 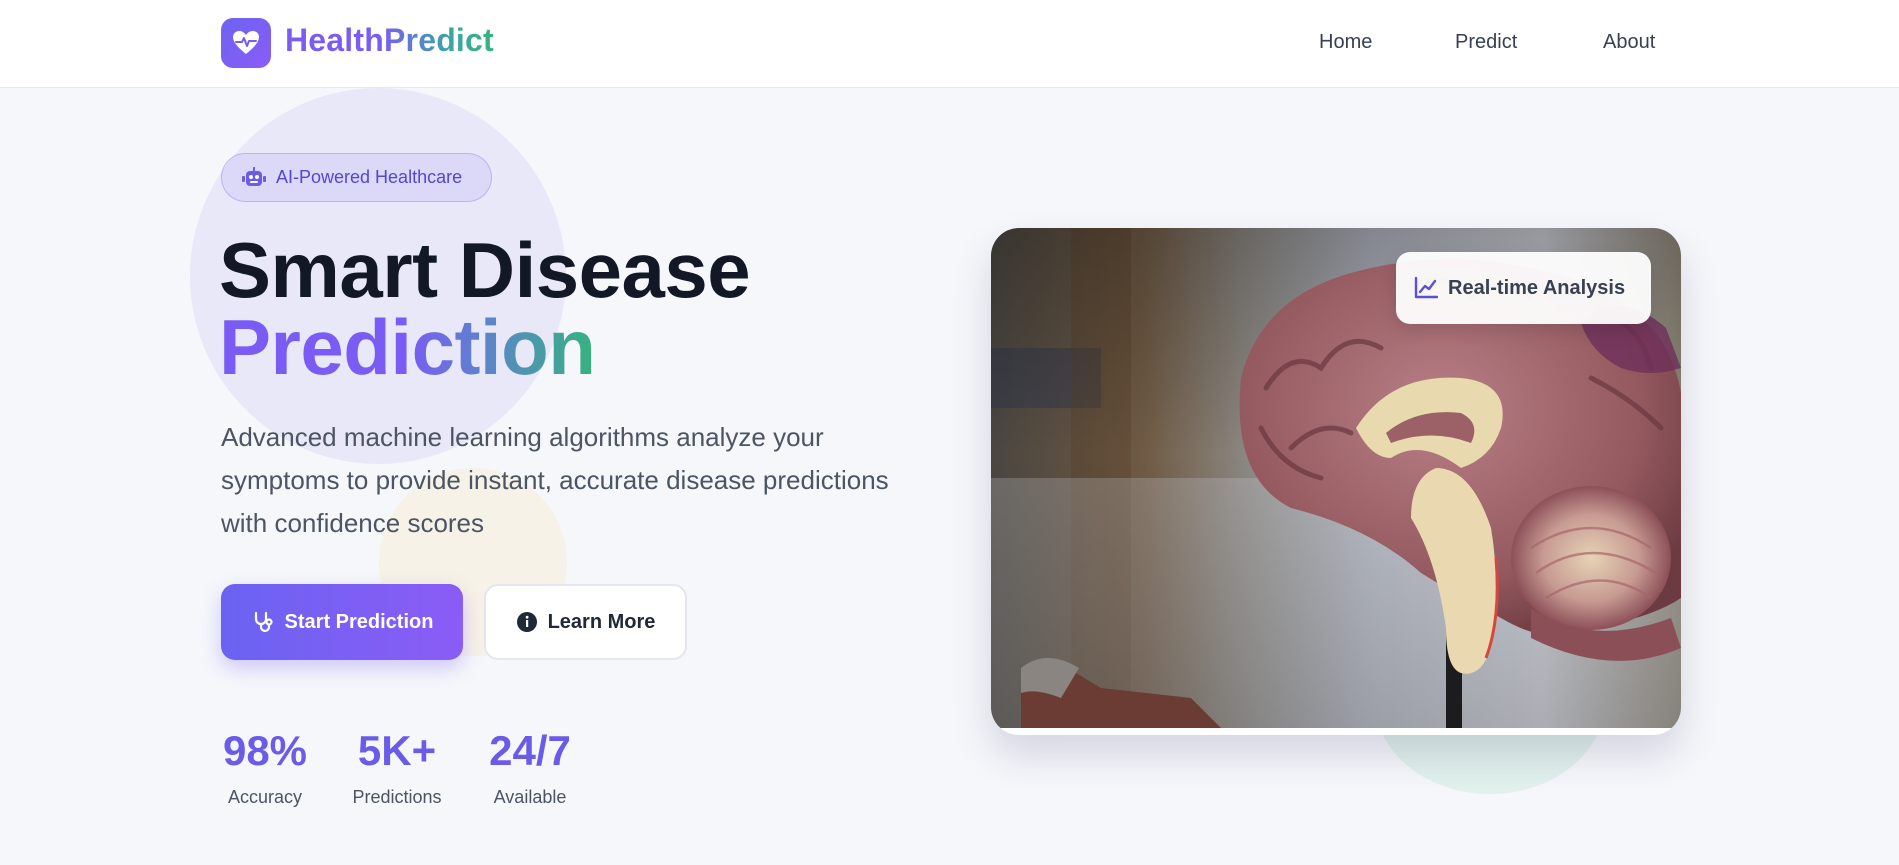 What do you see at coordinates (1537, 287) in the screenshot?
I see `chip-label: Real-time Analysis` at bounding box center [1537, 287].